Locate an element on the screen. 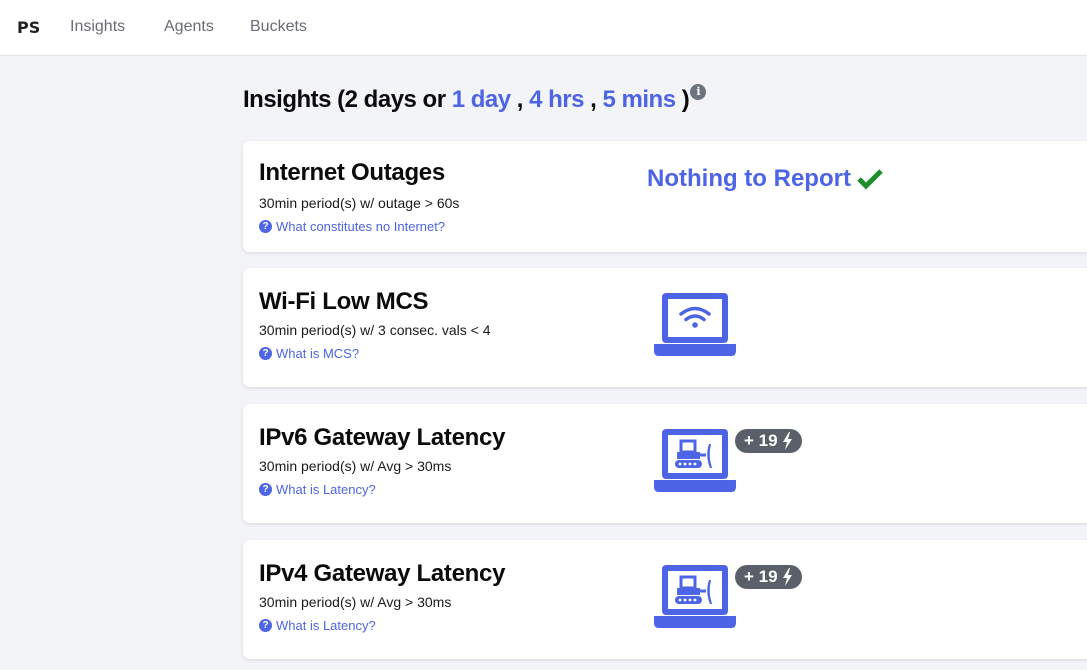 The image size is (1087, 670). nav-agents: Agents is located at coordinates (189, 27).